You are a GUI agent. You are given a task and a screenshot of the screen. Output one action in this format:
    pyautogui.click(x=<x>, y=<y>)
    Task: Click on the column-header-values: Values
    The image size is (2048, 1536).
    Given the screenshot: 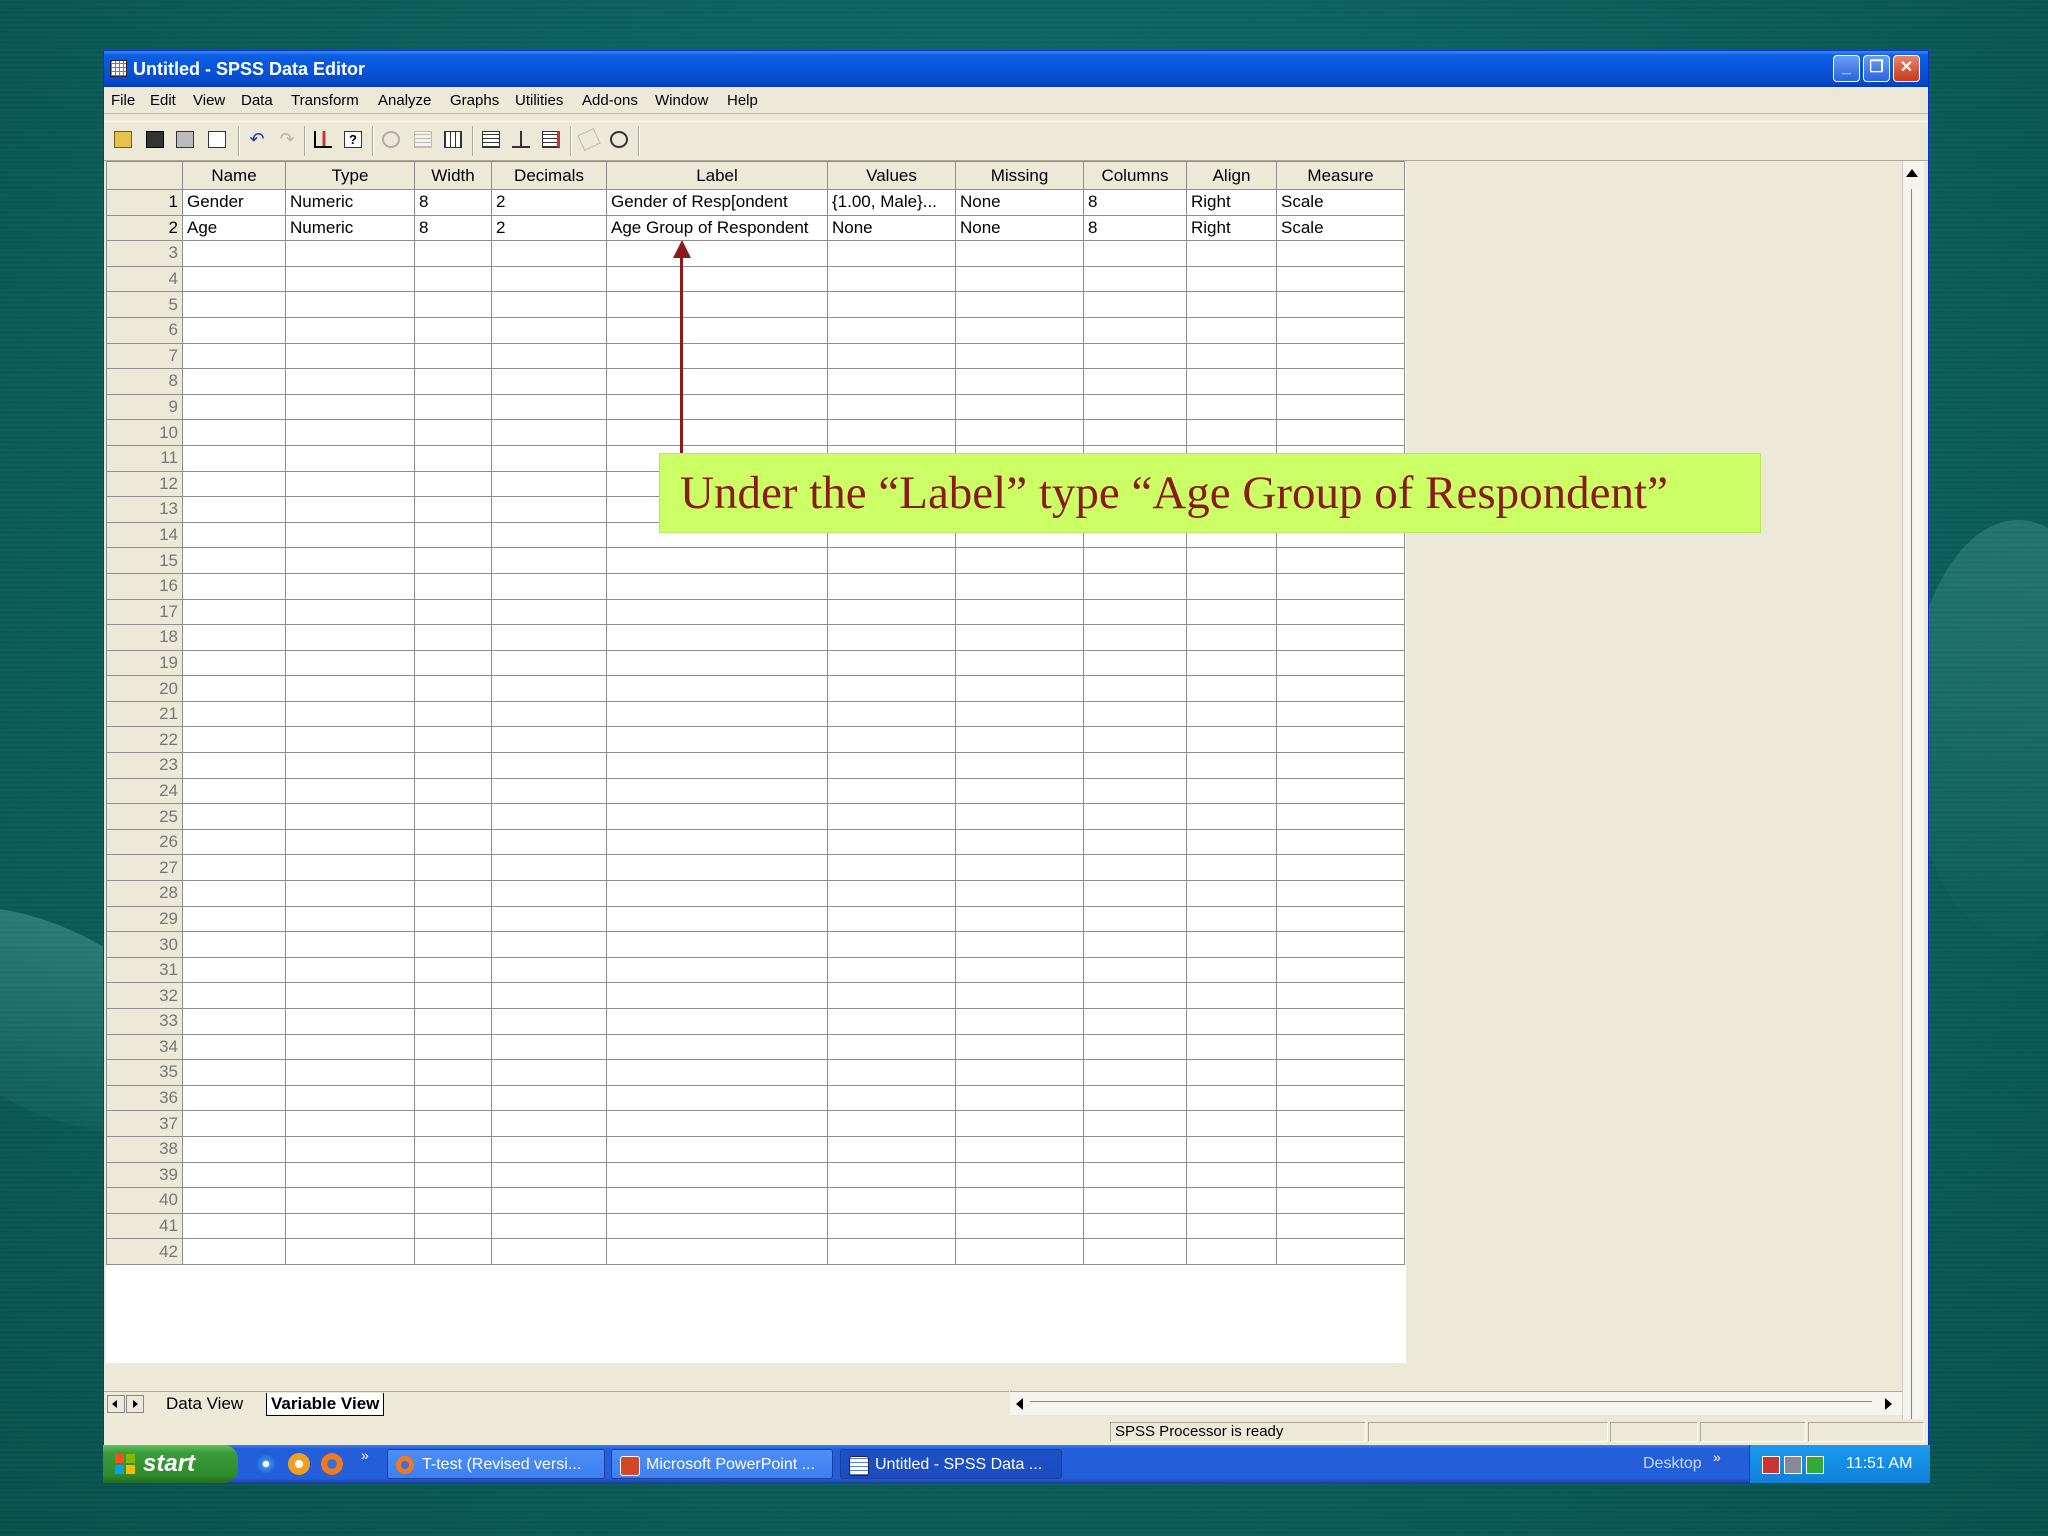 What is the action you would take?
    pyautogui.click(x=891, y=175)
    